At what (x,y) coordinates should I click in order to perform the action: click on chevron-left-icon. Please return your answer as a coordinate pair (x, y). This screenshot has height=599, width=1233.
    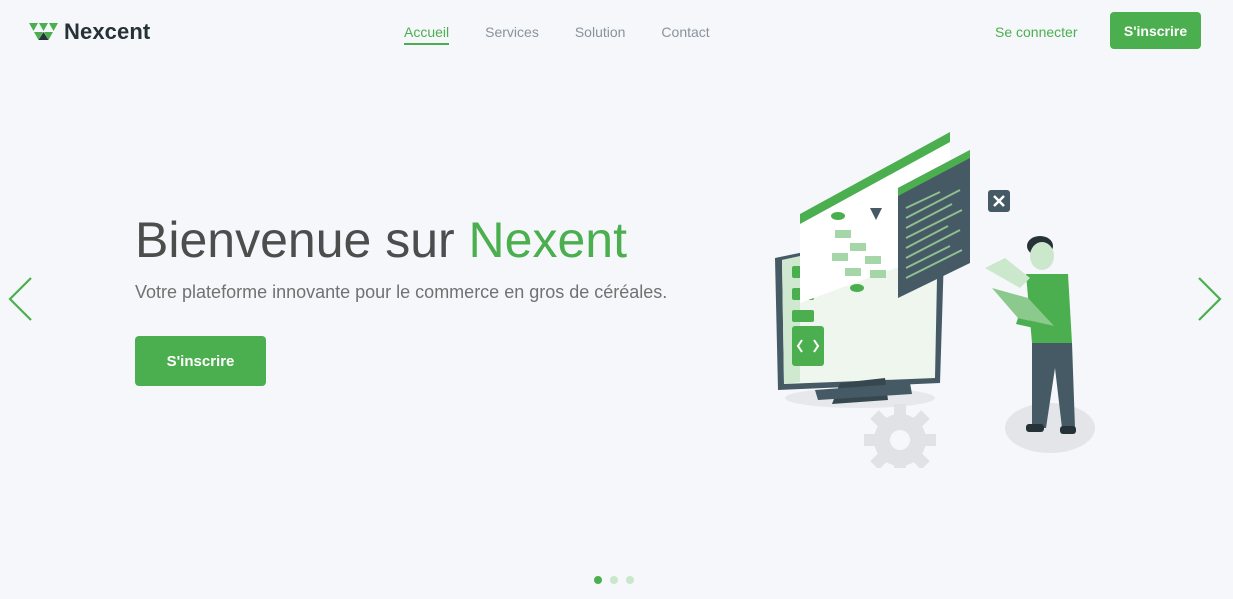
    Looking at the image, I should click on (20, 299).